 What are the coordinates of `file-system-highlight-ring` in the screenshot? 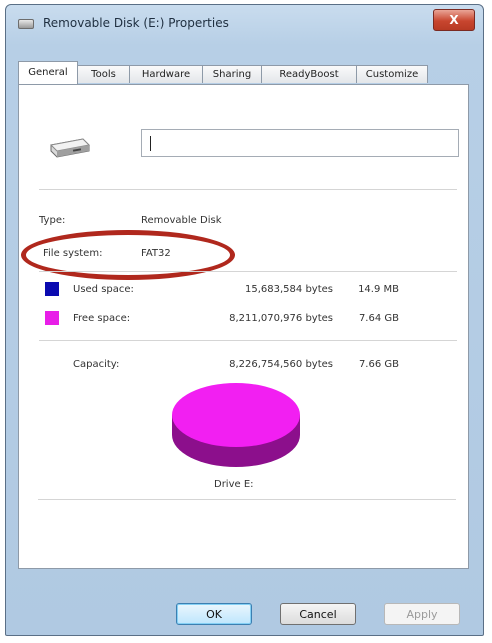 It's located at (128, 255).